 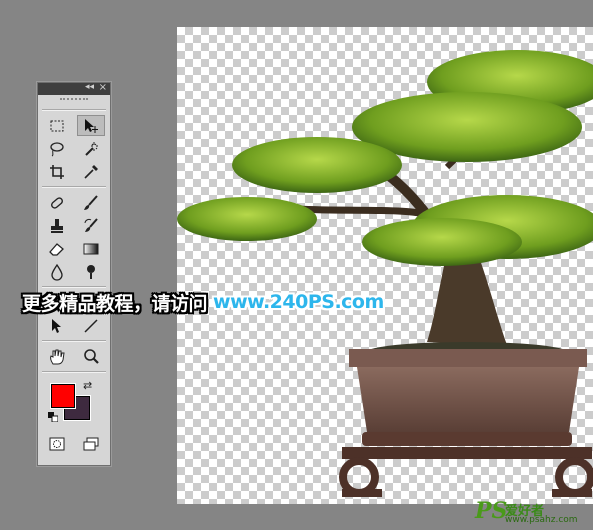 I want to click on eraser-icon, so click(x=57, y=248).